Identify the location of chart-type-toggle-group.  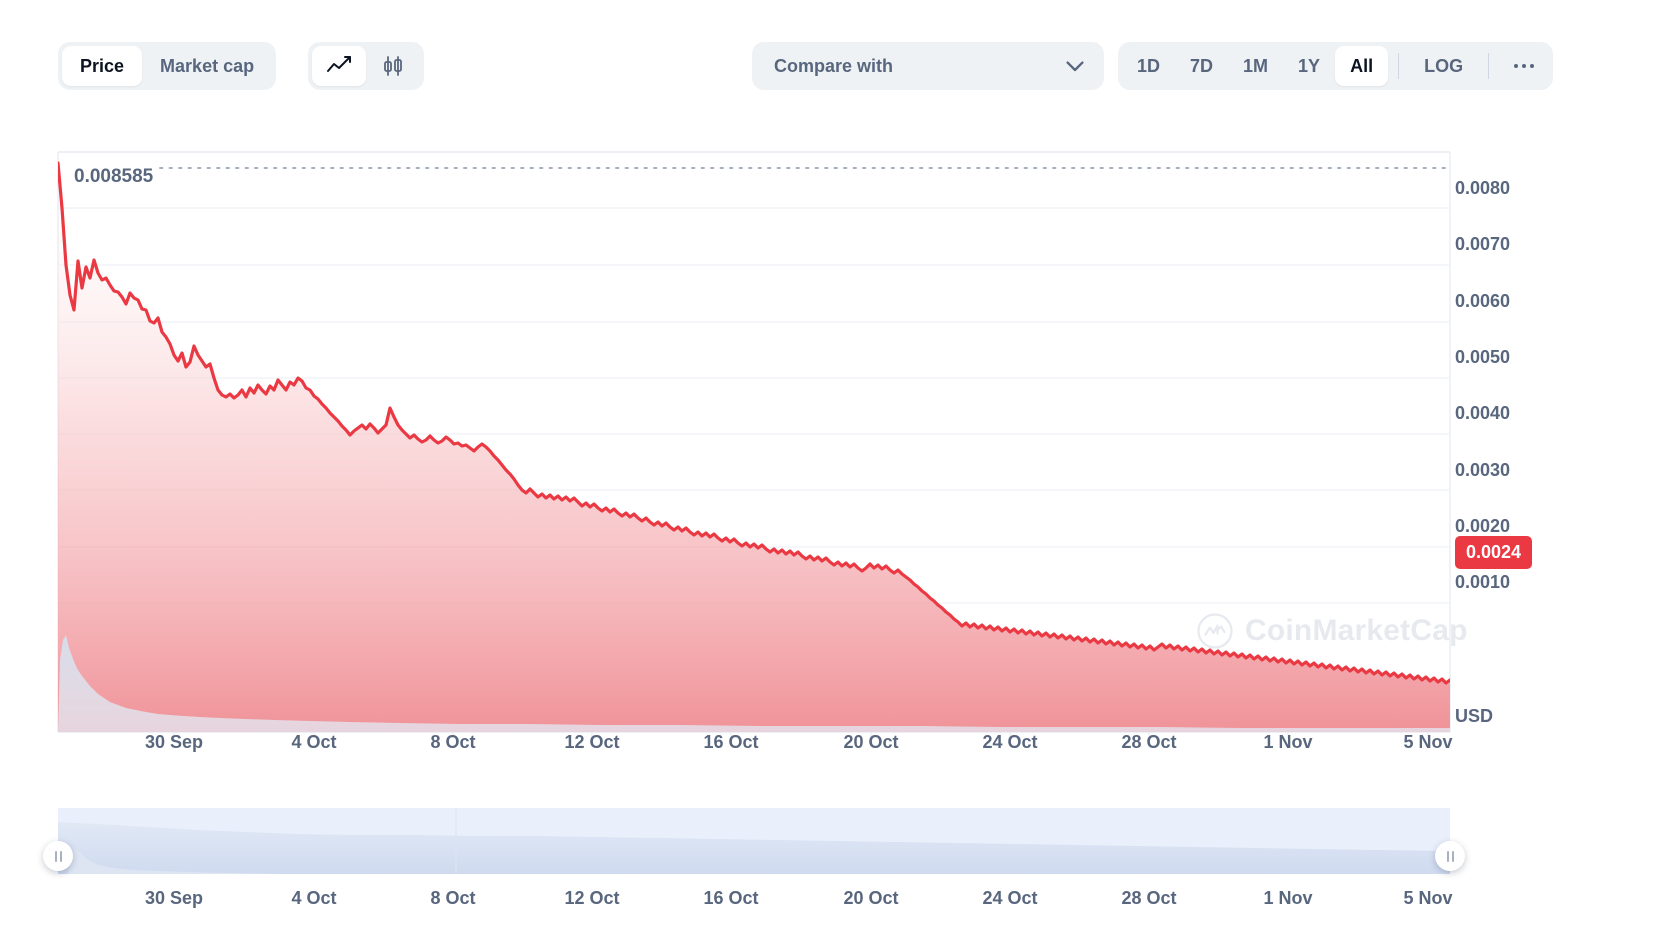
(366, 66).